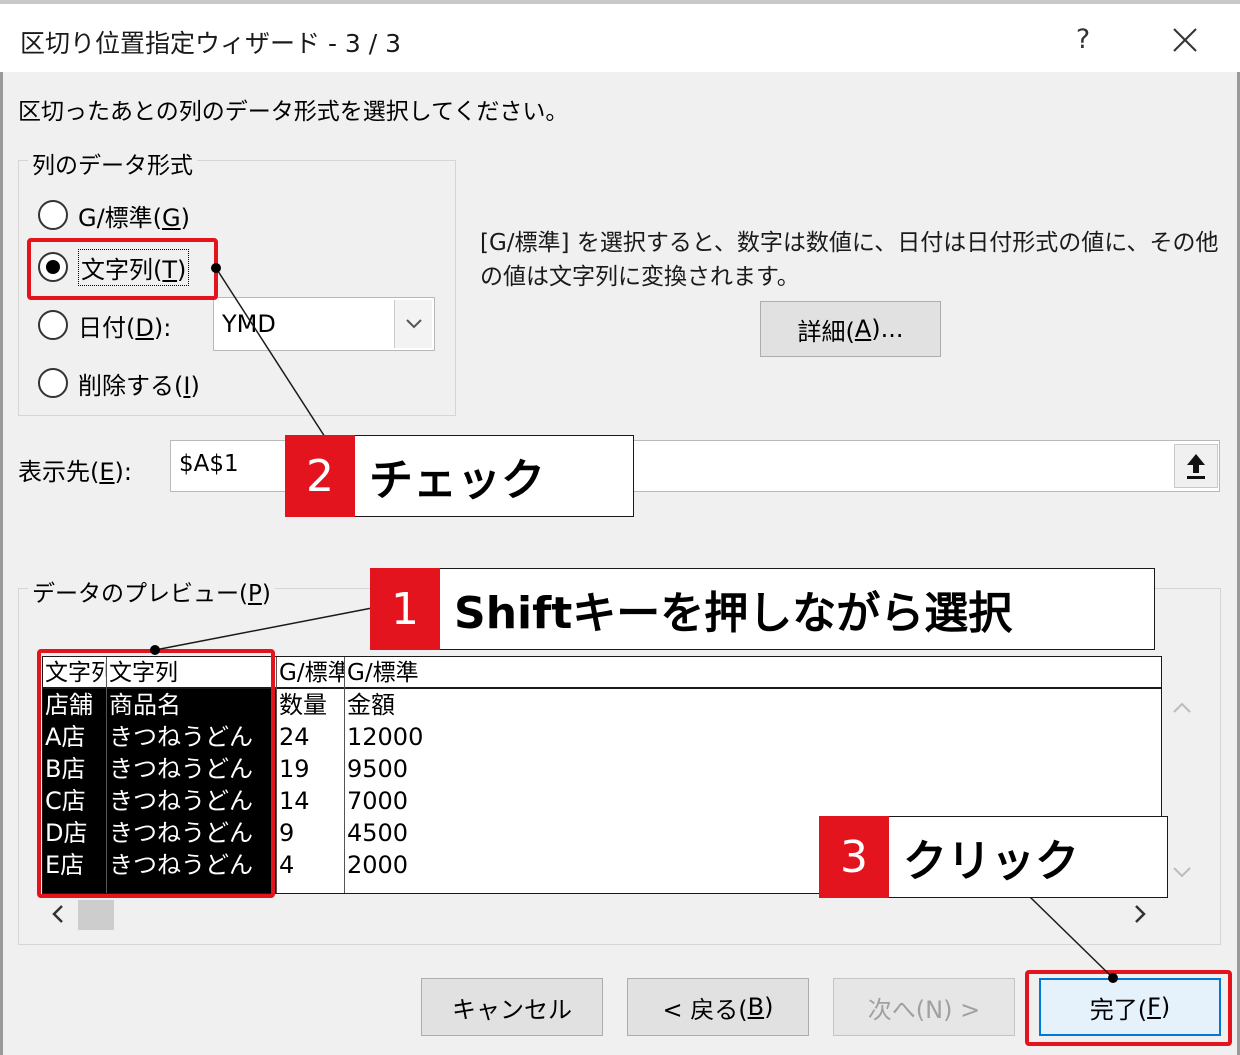  I want to click on callout-step-3: 3 クリック, so click(993, 857).